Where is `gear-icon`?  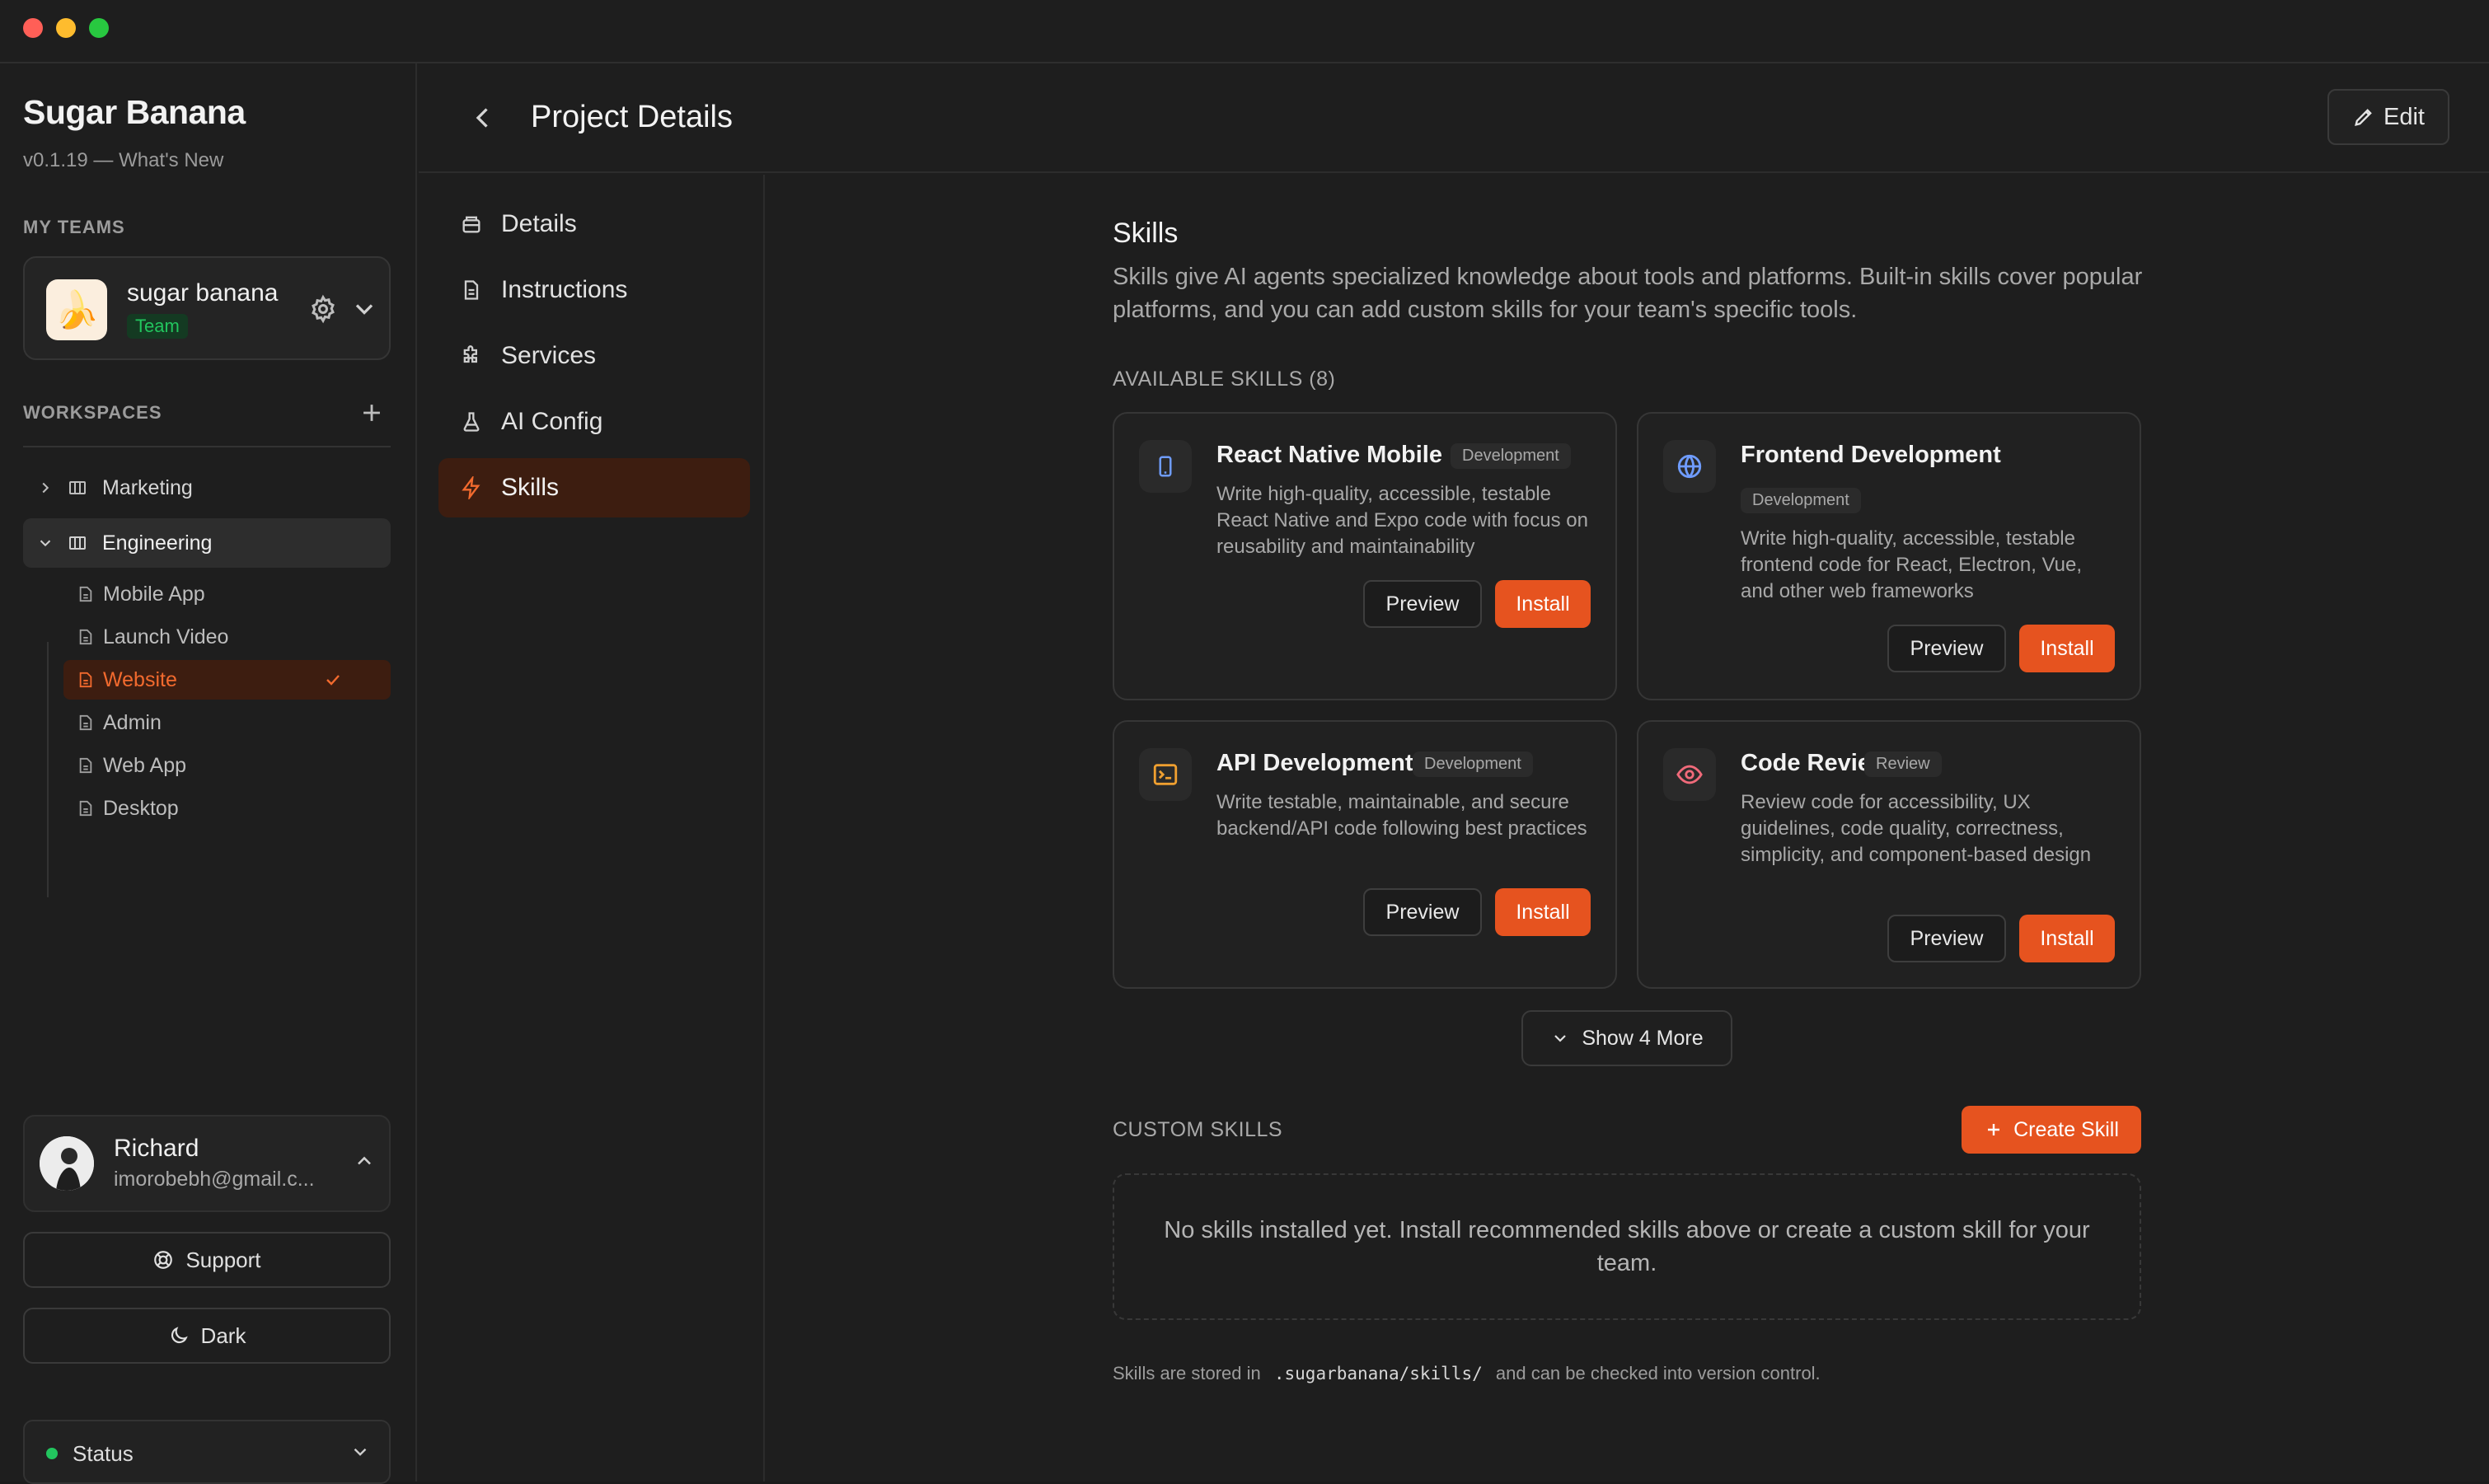 gear-icon is located at coordinates (323, 309).